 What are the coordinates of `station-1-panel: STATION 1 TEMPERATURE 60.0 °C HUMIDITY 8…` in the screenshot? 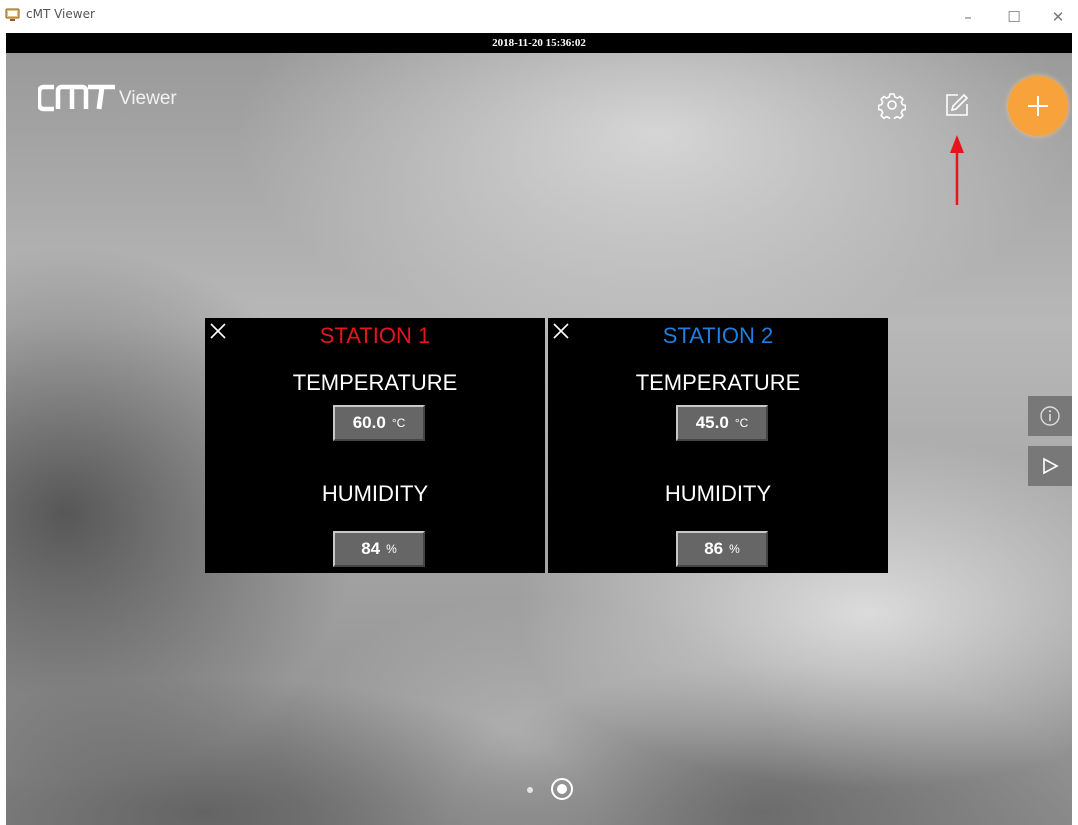 It's located at (375, 445).